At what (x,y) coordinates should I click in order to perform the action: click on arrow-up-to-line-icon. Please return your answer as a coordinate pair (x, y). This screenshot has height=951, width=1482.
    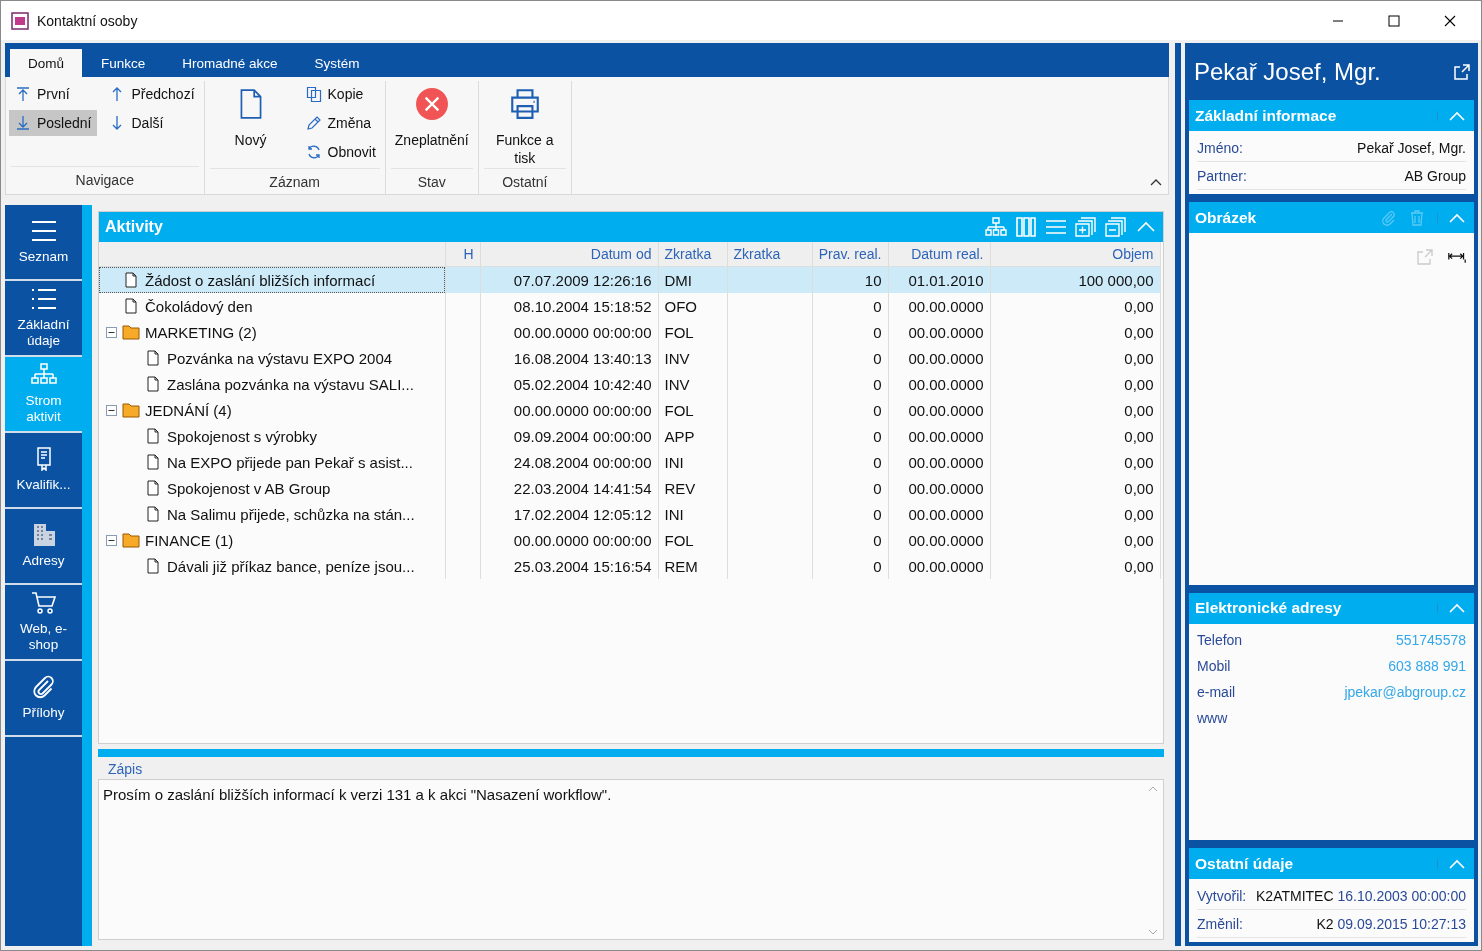
    Looking at the image, I should click on (23, 94).